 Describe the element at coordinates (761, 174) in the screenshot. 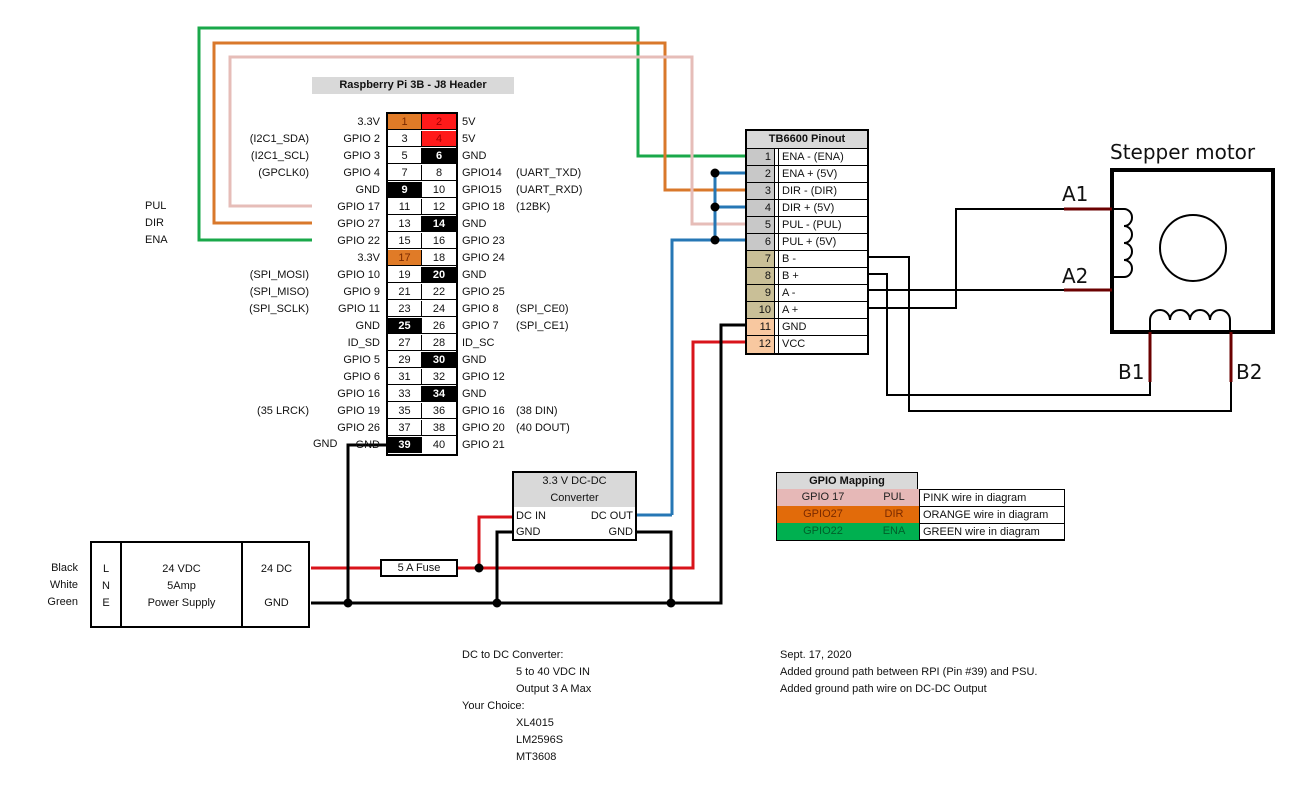

I see `tb6600-pin-number: 2` at that location.